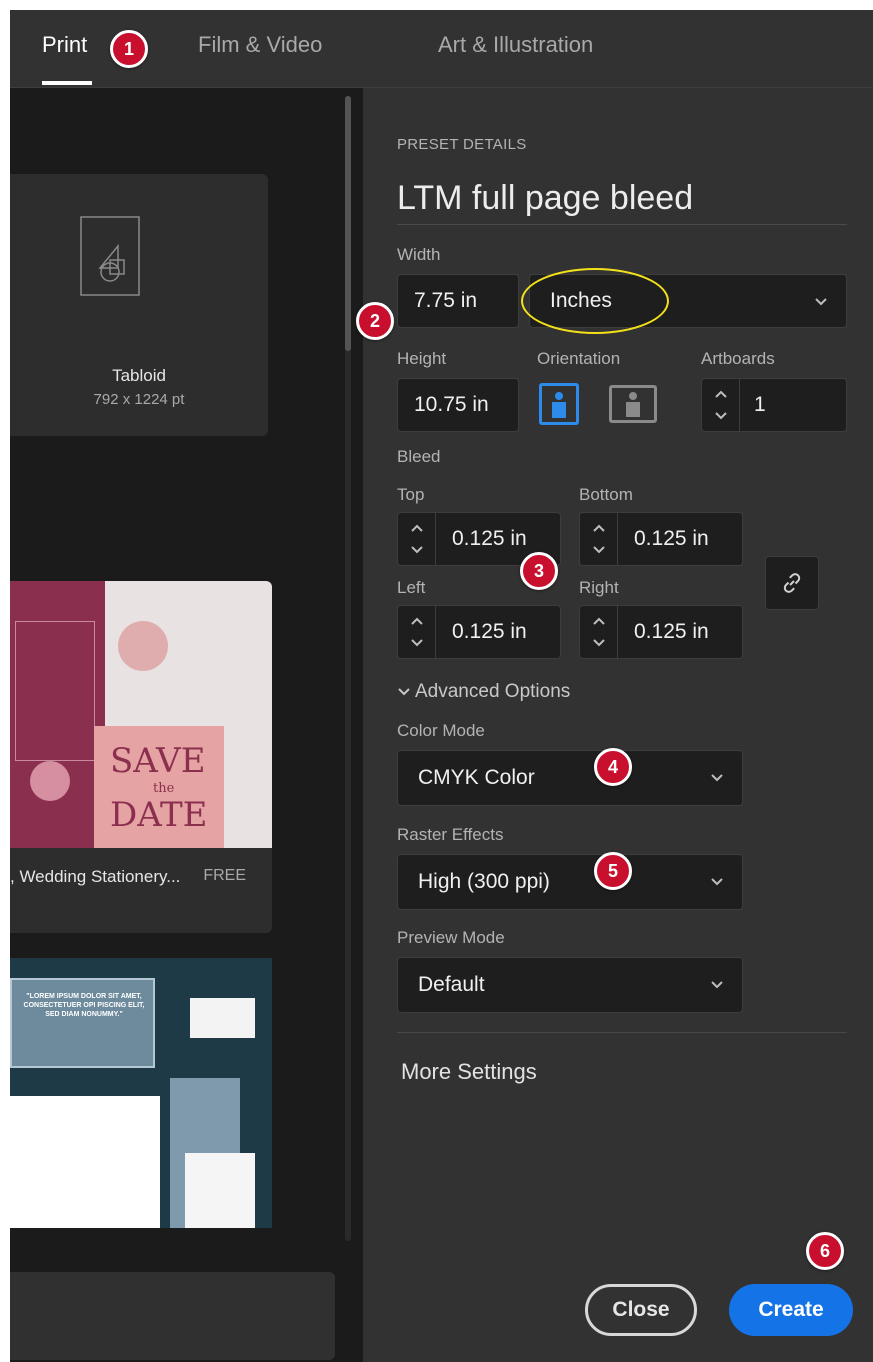 This screenshot has height=1362, width=873. Describe the element at coordinates (139, 375) in the screenshot. I see `preset-card-title: Tabloid` at that location.